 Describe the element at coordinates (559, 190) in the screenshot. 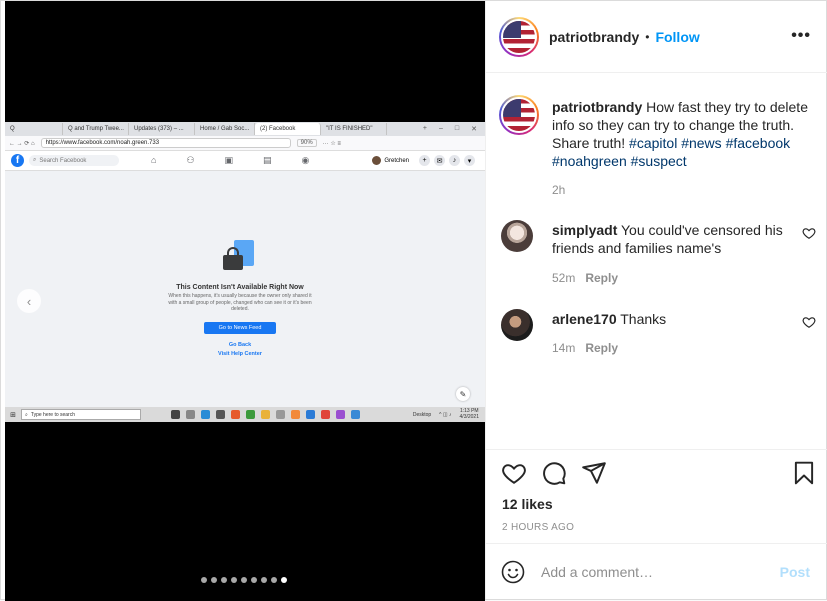

I see `caption-time: 2h` at that location.